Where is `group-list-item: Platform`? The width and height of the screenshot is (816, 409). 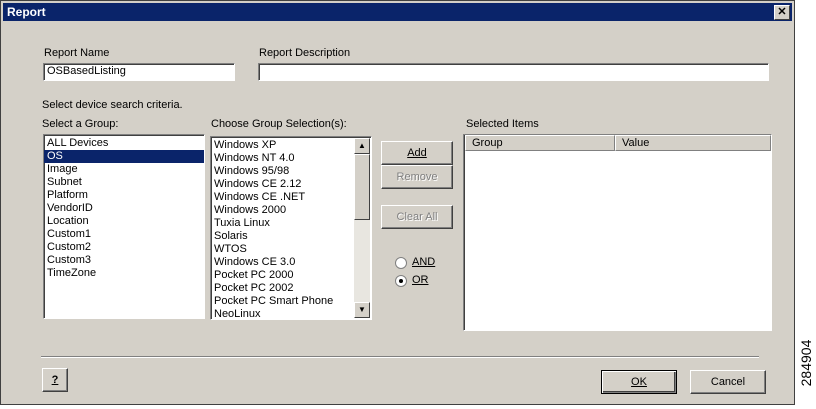
group-list-item: Platform is located at coordinates (124, 195).